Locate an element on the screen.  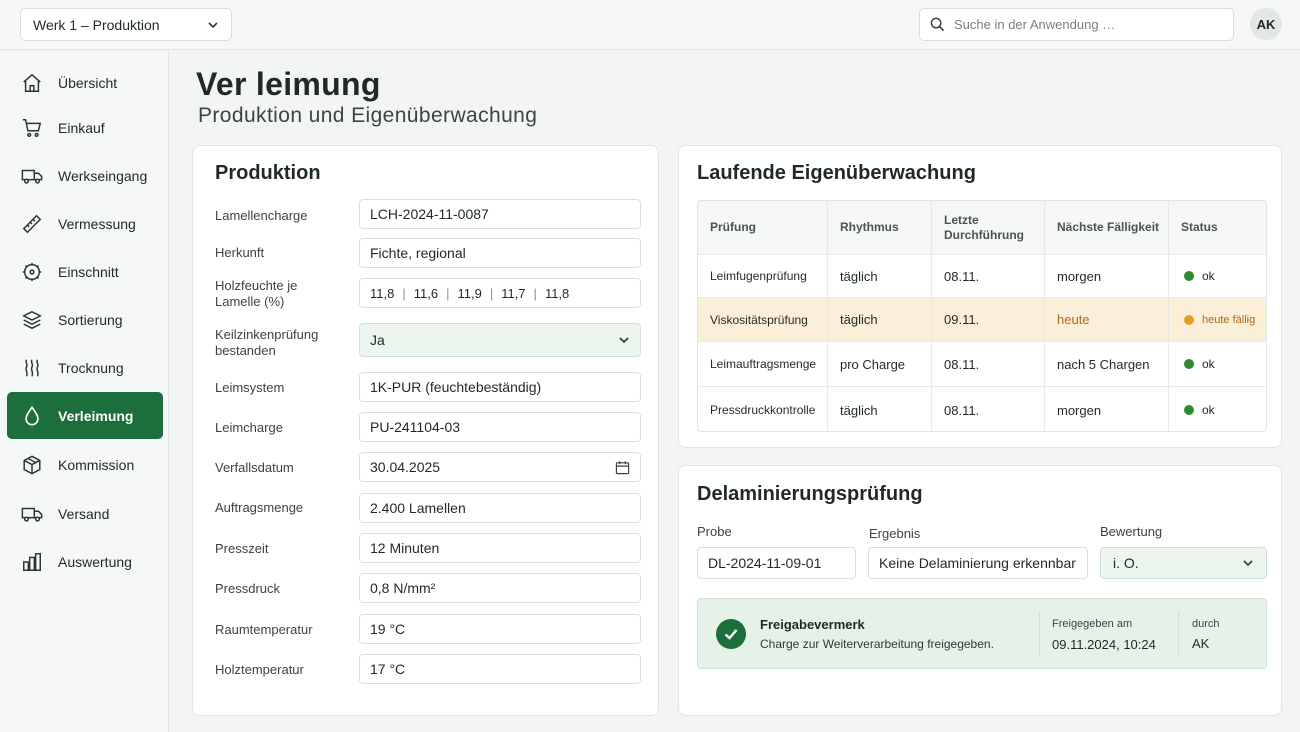
bewertung-select: i. O. is located at coordinates (1183, 563).